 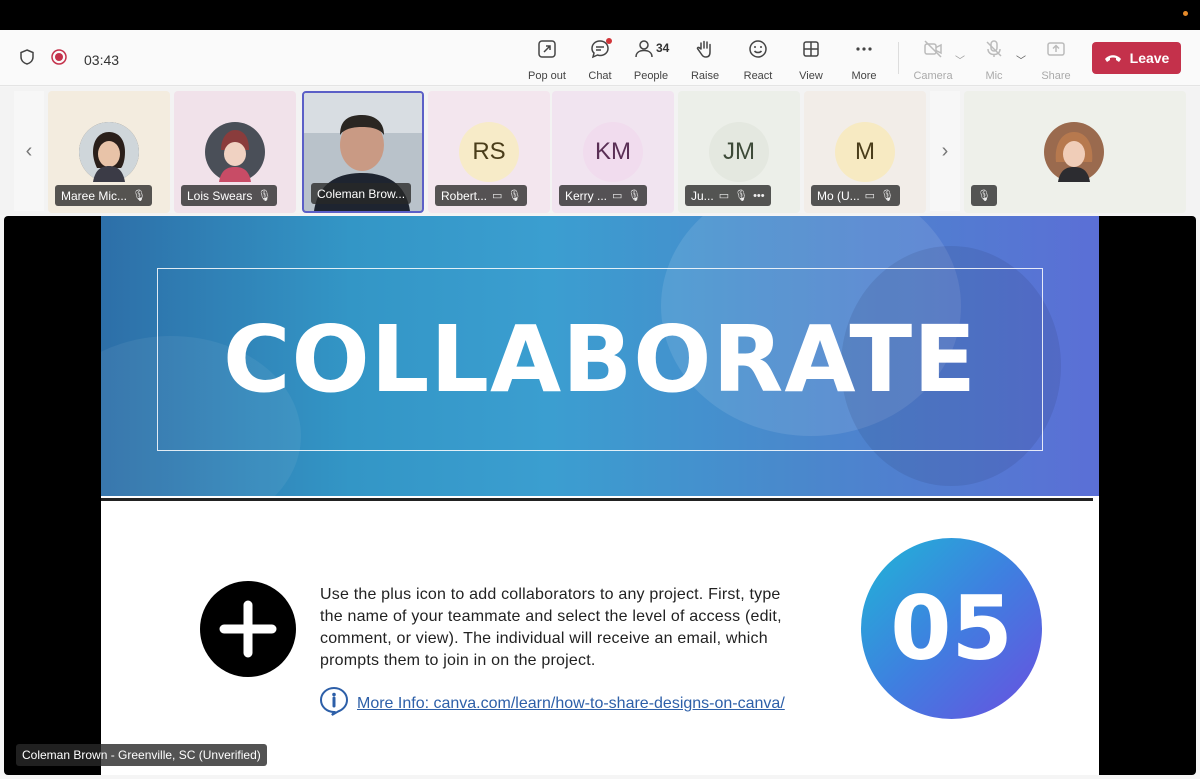 I want to click on leave-button: Leave, so click(x=1136, y=58).